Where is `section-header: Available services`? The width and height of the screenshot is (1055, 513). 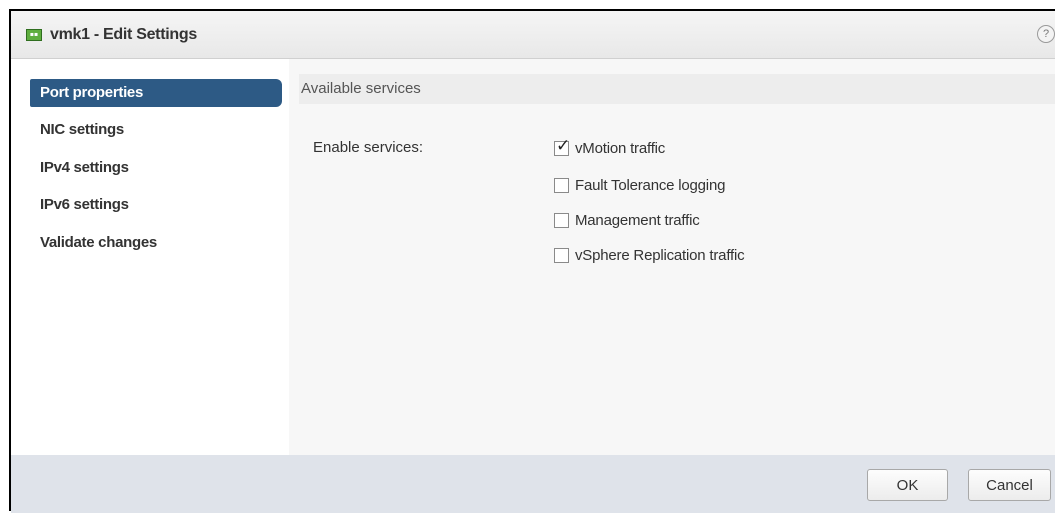
section-header: Available services is located at coordinates (677, 89).